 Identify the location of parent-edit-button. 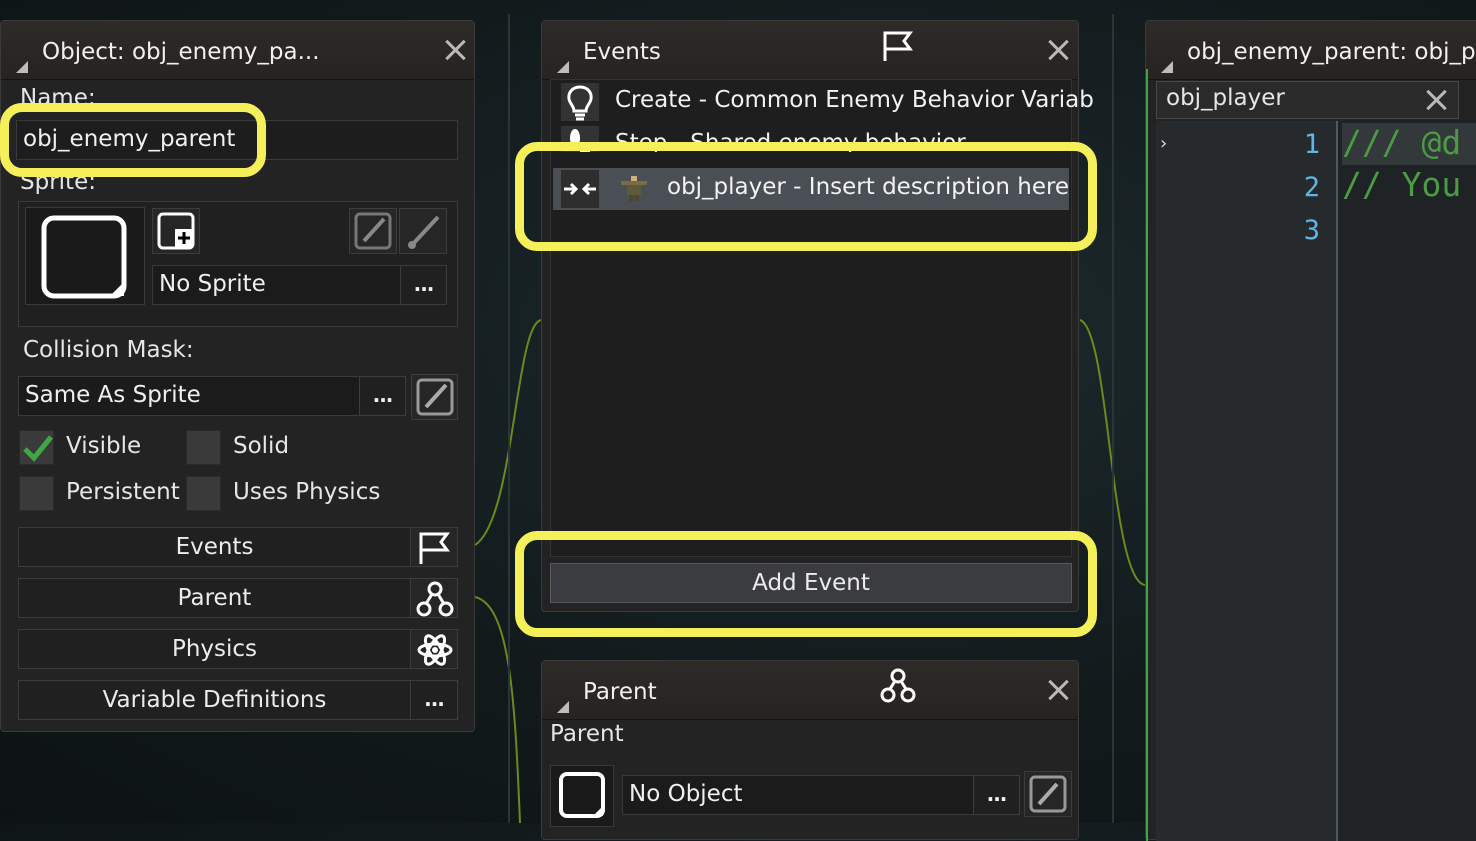
(1048, 794).